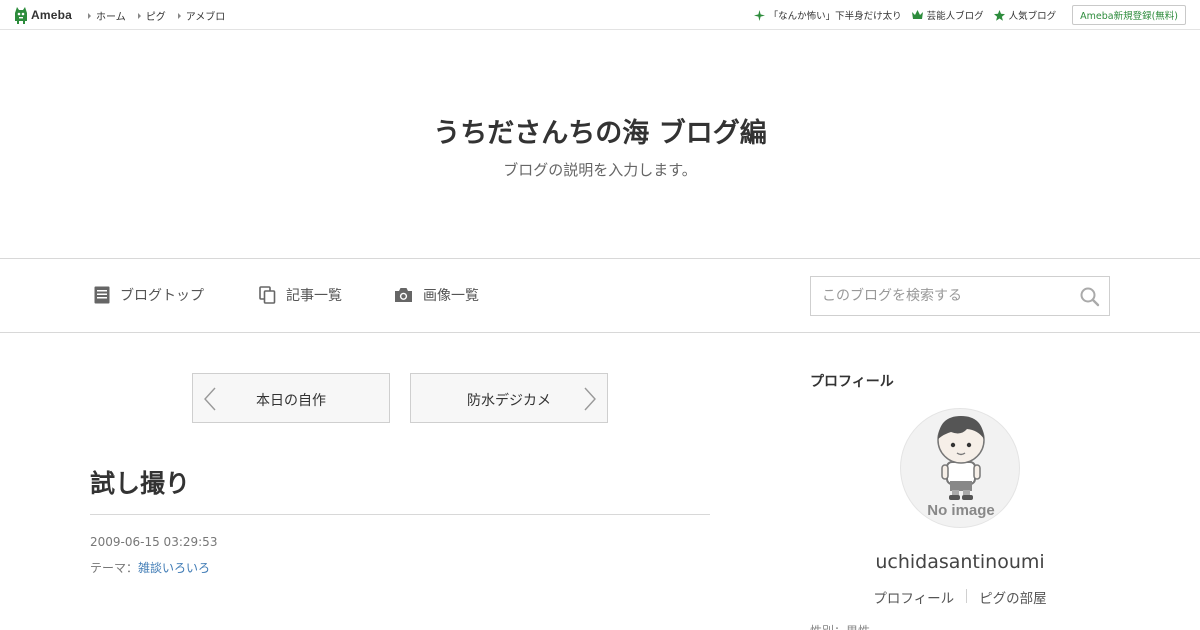 This screenshot has width=1200, height=630. I want to click on celebrity-blog-link: 芸能人ブログ, so click(947, 15).